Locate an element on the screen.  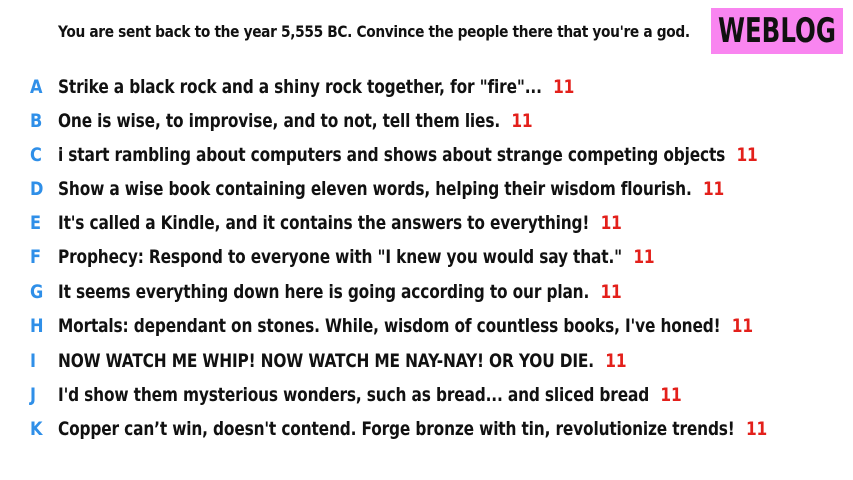
answer-letter: D is located at coordinates (37, 189).